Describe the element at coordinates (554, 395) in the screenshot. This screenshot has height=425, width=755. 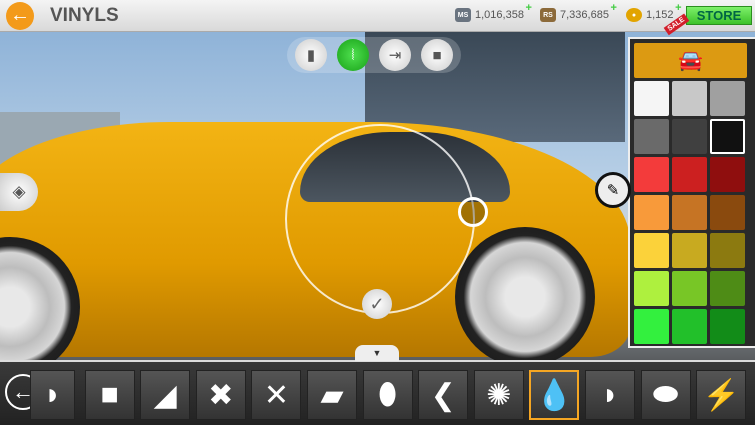
I see `shape-drop: 💧` at that location.